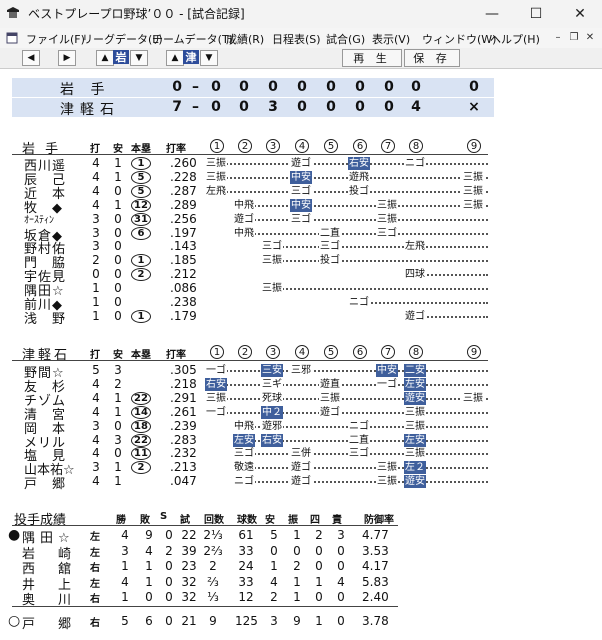  I want to click on at-bat-result: 中飛, so click(244, 426).